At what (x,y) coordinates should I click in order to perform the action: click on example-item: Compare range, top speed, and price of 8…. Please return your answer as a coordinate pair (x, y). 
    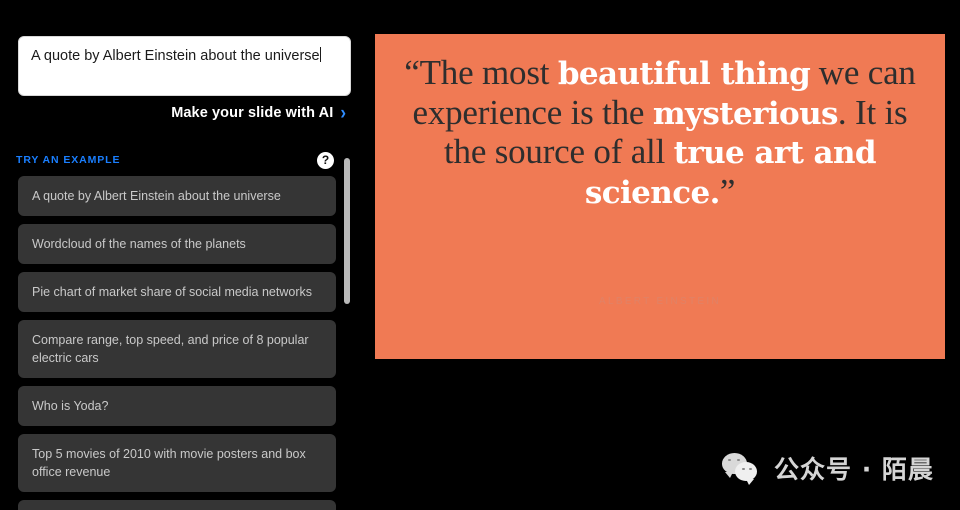
    Looking at the image, I should click on (177, 349).